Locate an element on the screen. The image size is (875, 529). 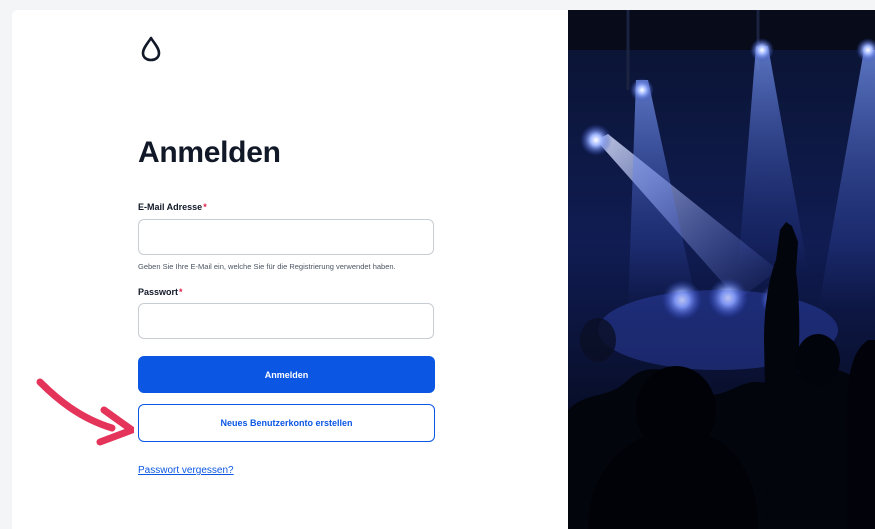
page-title: Anmelden is located at coordinates (209, 152).